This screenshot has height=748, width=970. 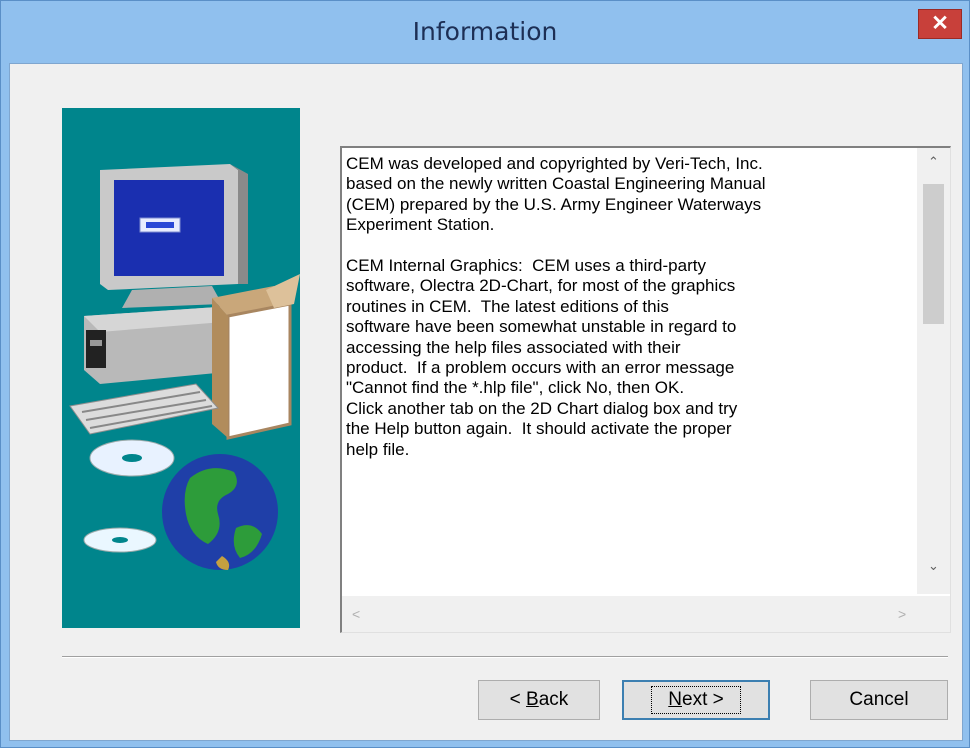 What do you see at coordinates (629, 614) in the screenshot?
I see `horizontal-scrollbar: < >` at bounding box center [629, 614].